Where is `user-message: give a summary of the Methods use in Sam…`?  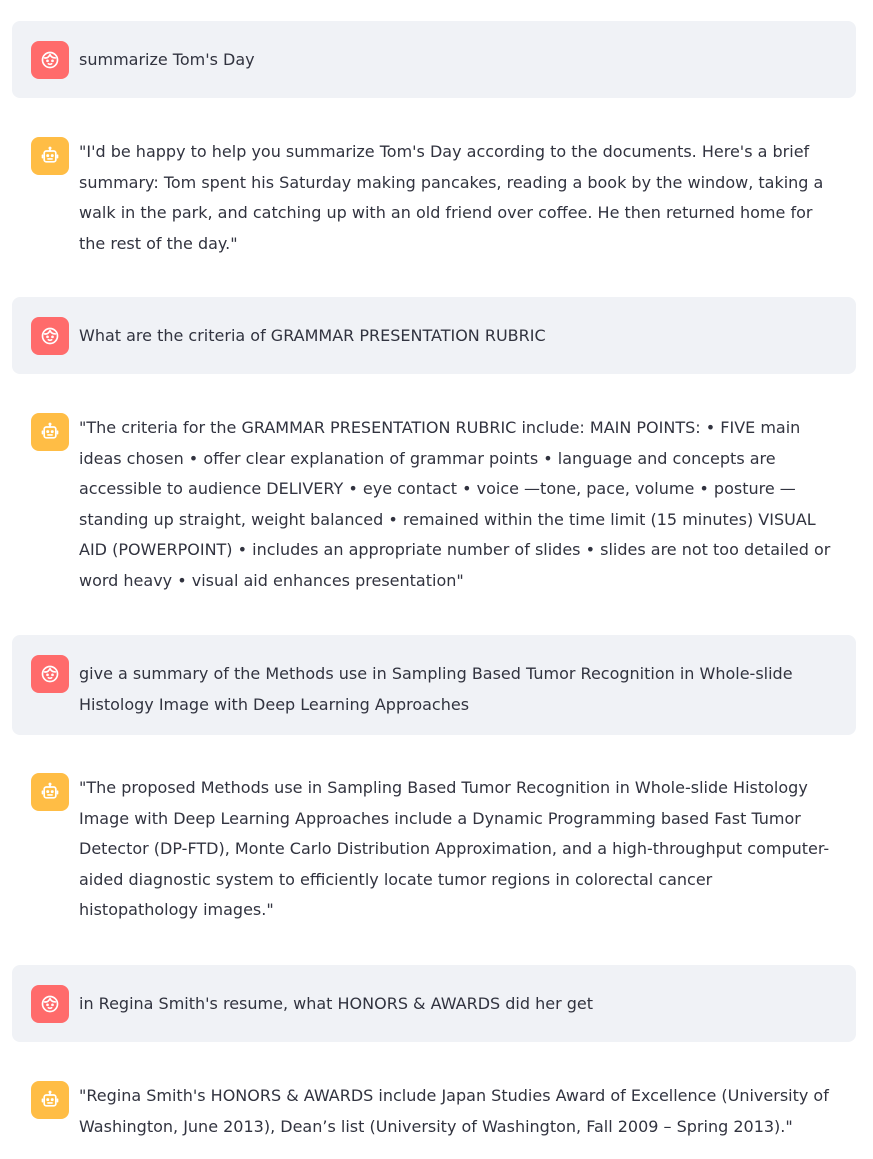
user-message: give a summary of the Methods use in Sam… is located at coordinates (434, 685).